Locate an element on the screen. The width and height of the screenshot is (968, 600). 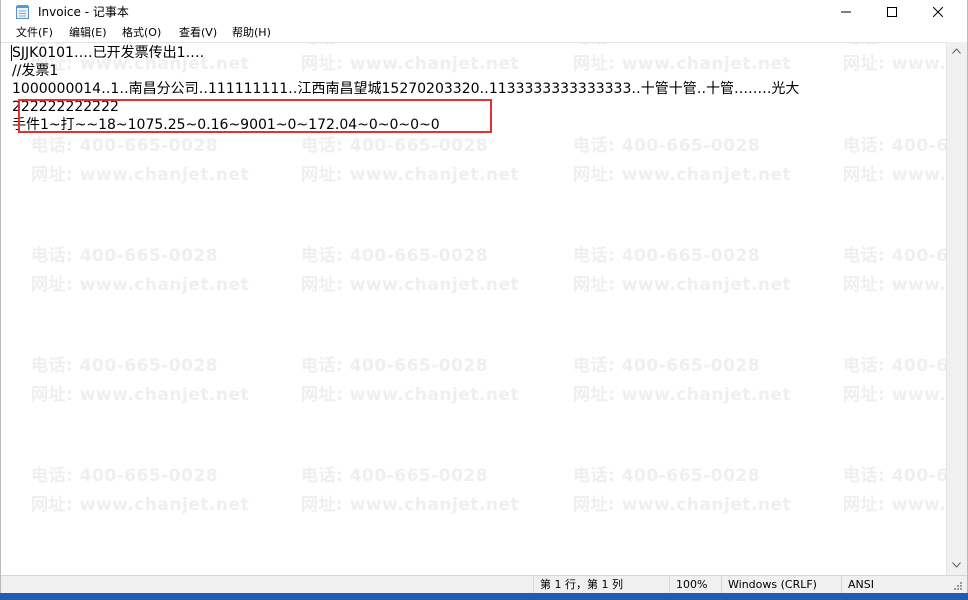
menu-help: 帮助(H) is located at coordinates (251, 33).